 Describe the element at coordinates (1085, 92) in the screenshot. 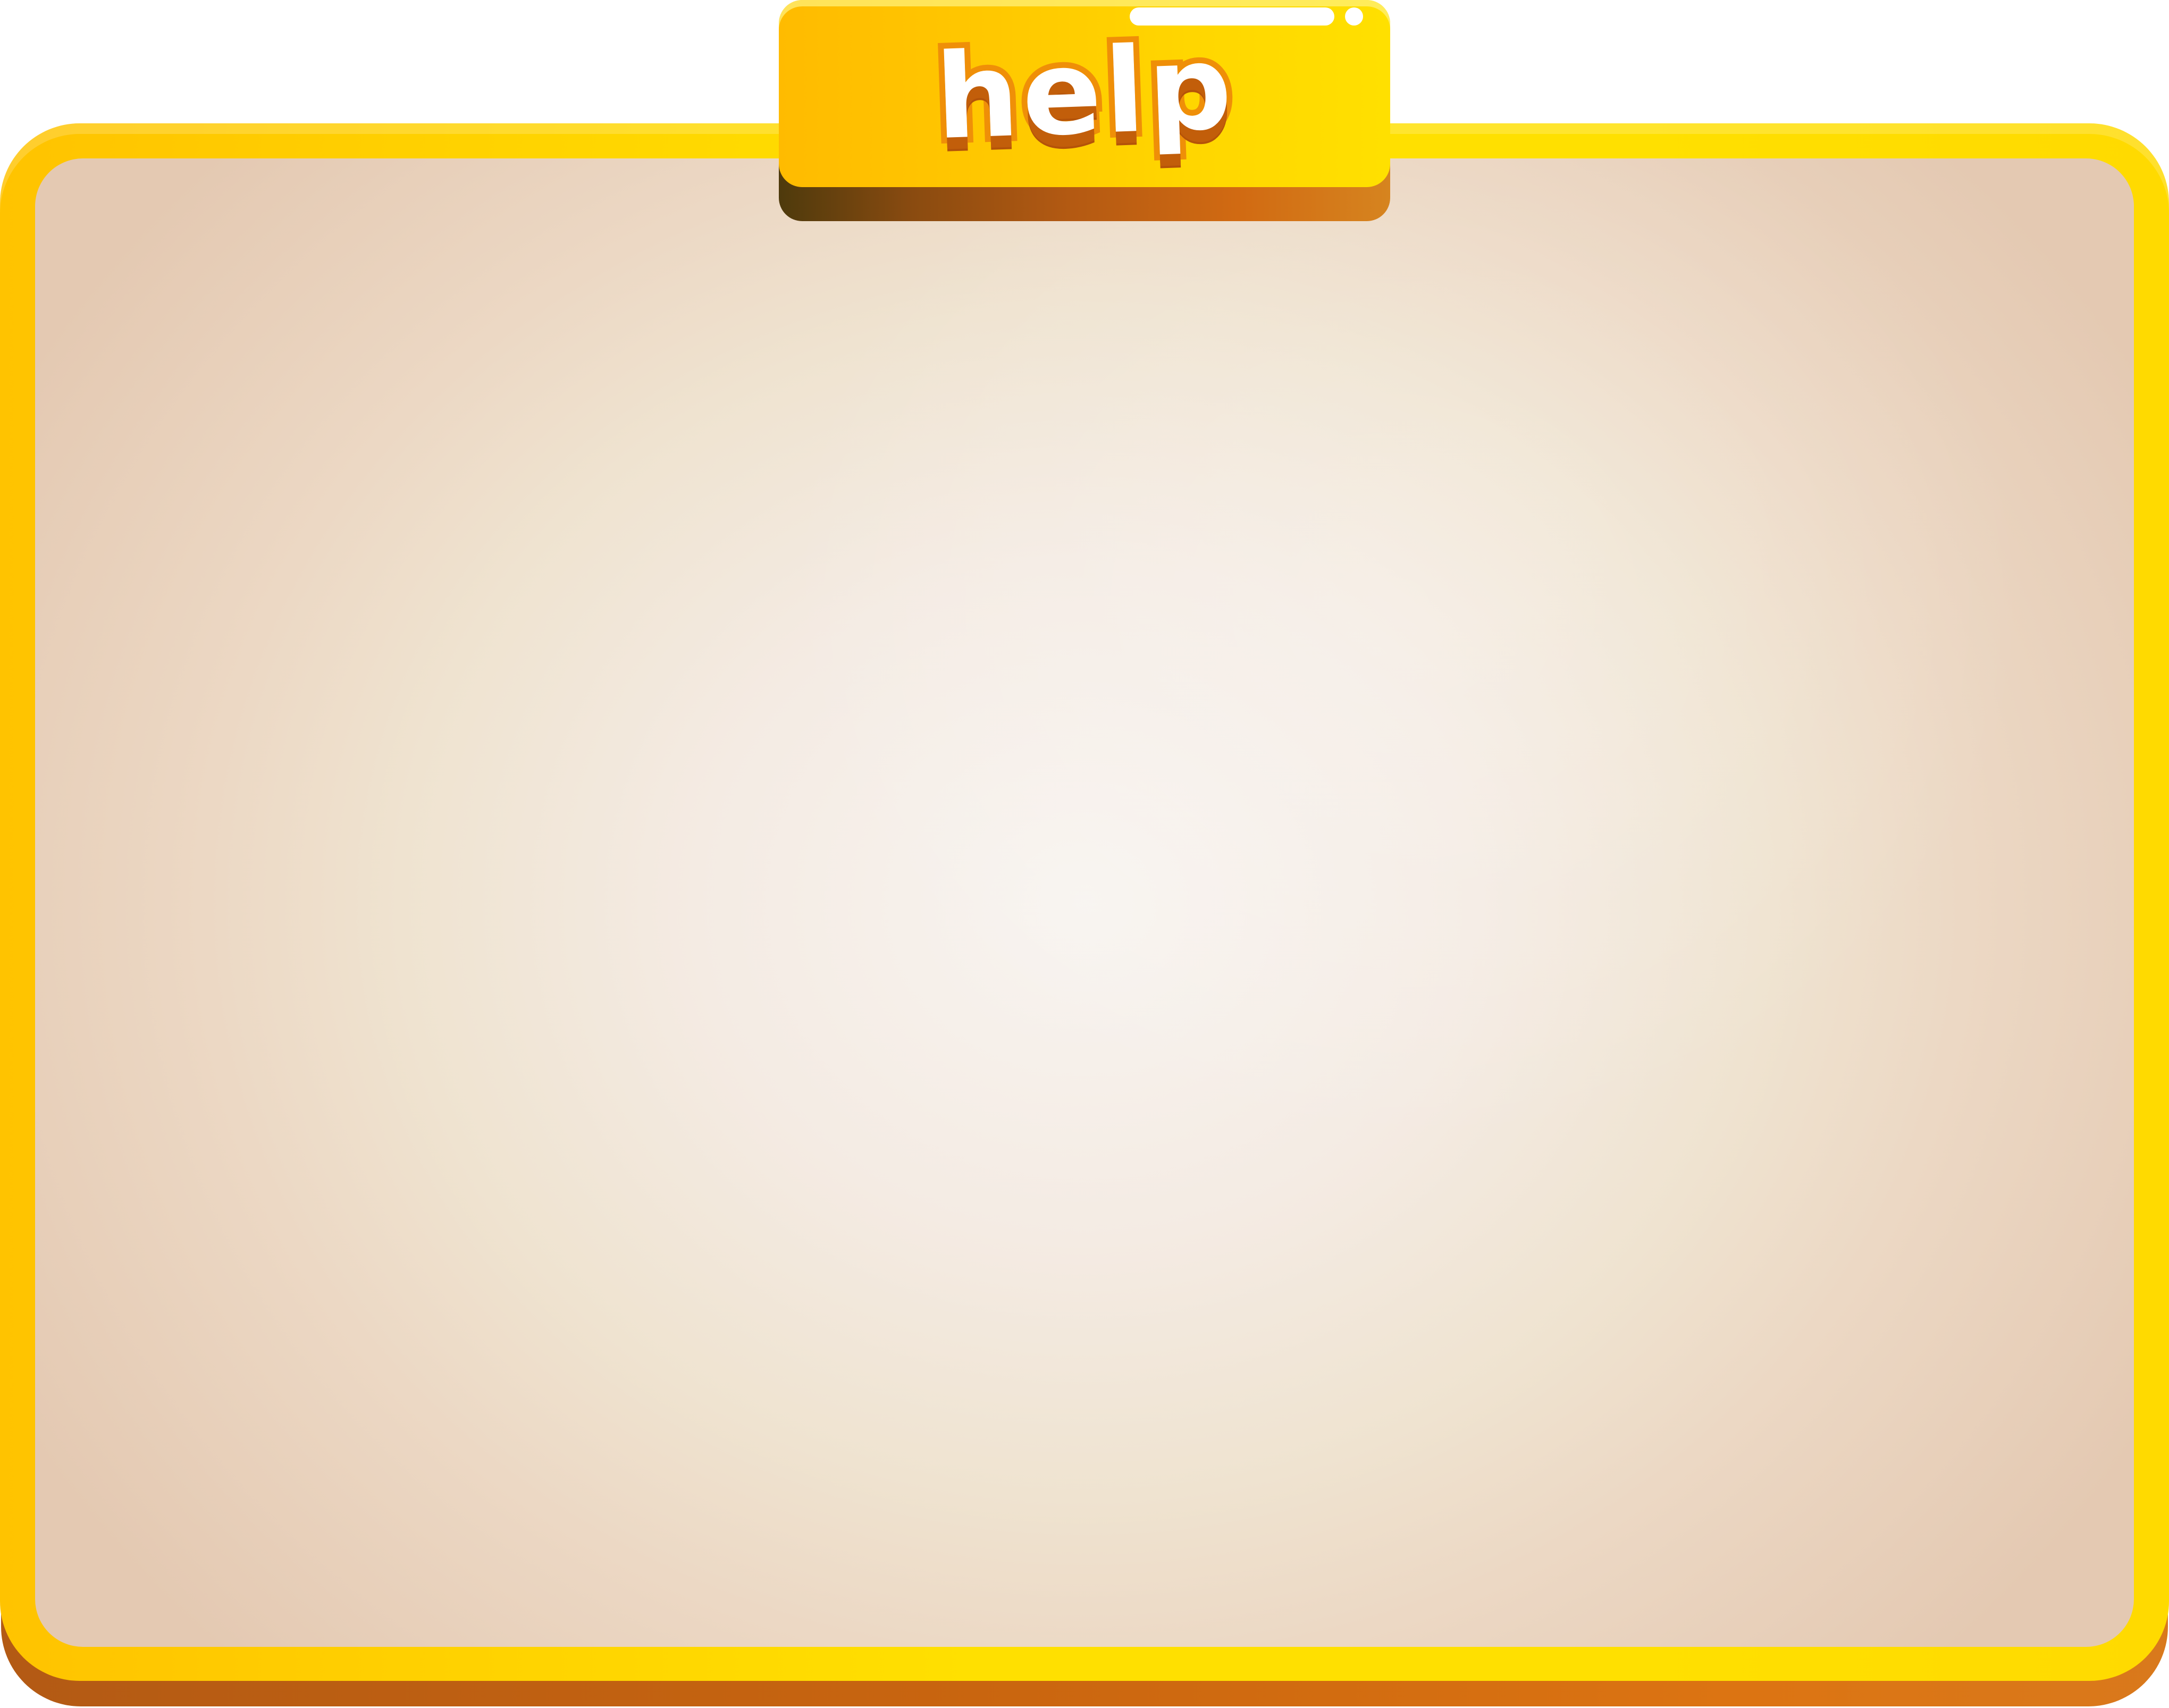

I see `dialog-title: help` at that location.